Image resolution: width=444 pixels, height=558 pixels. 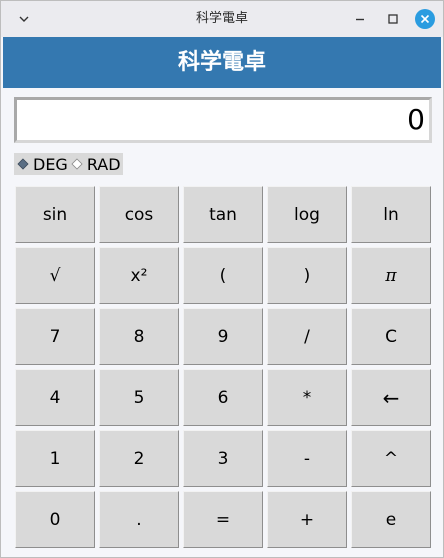 What do you see at coordinates (55, 458) in the screenshot?
I see `digit-1-button: 1` at bounding box center [55, 458].